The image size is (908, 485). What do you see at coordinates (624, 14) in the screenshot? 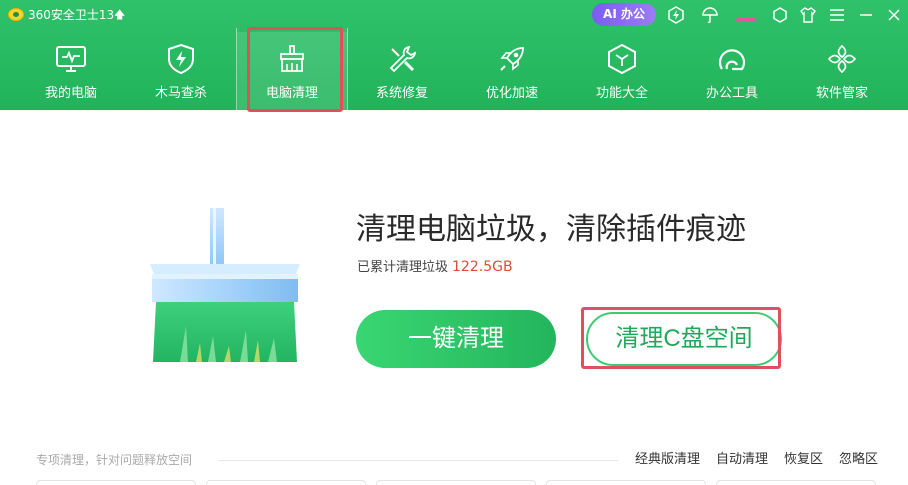
I see `ai-office-button: AI 办公` at bounding box center [624, 14].